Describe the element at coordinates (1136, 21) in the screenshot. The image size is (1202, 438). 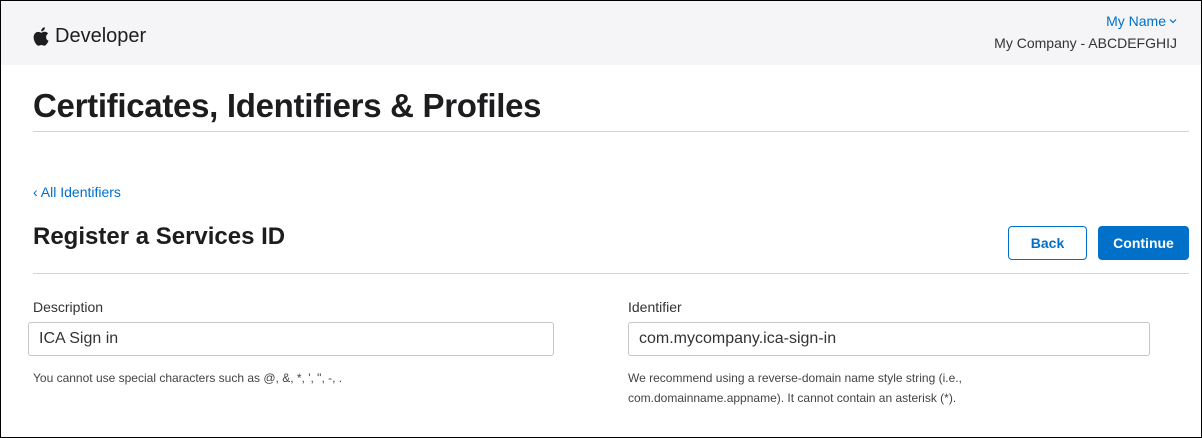
I see `account-name: My Name` at that location.